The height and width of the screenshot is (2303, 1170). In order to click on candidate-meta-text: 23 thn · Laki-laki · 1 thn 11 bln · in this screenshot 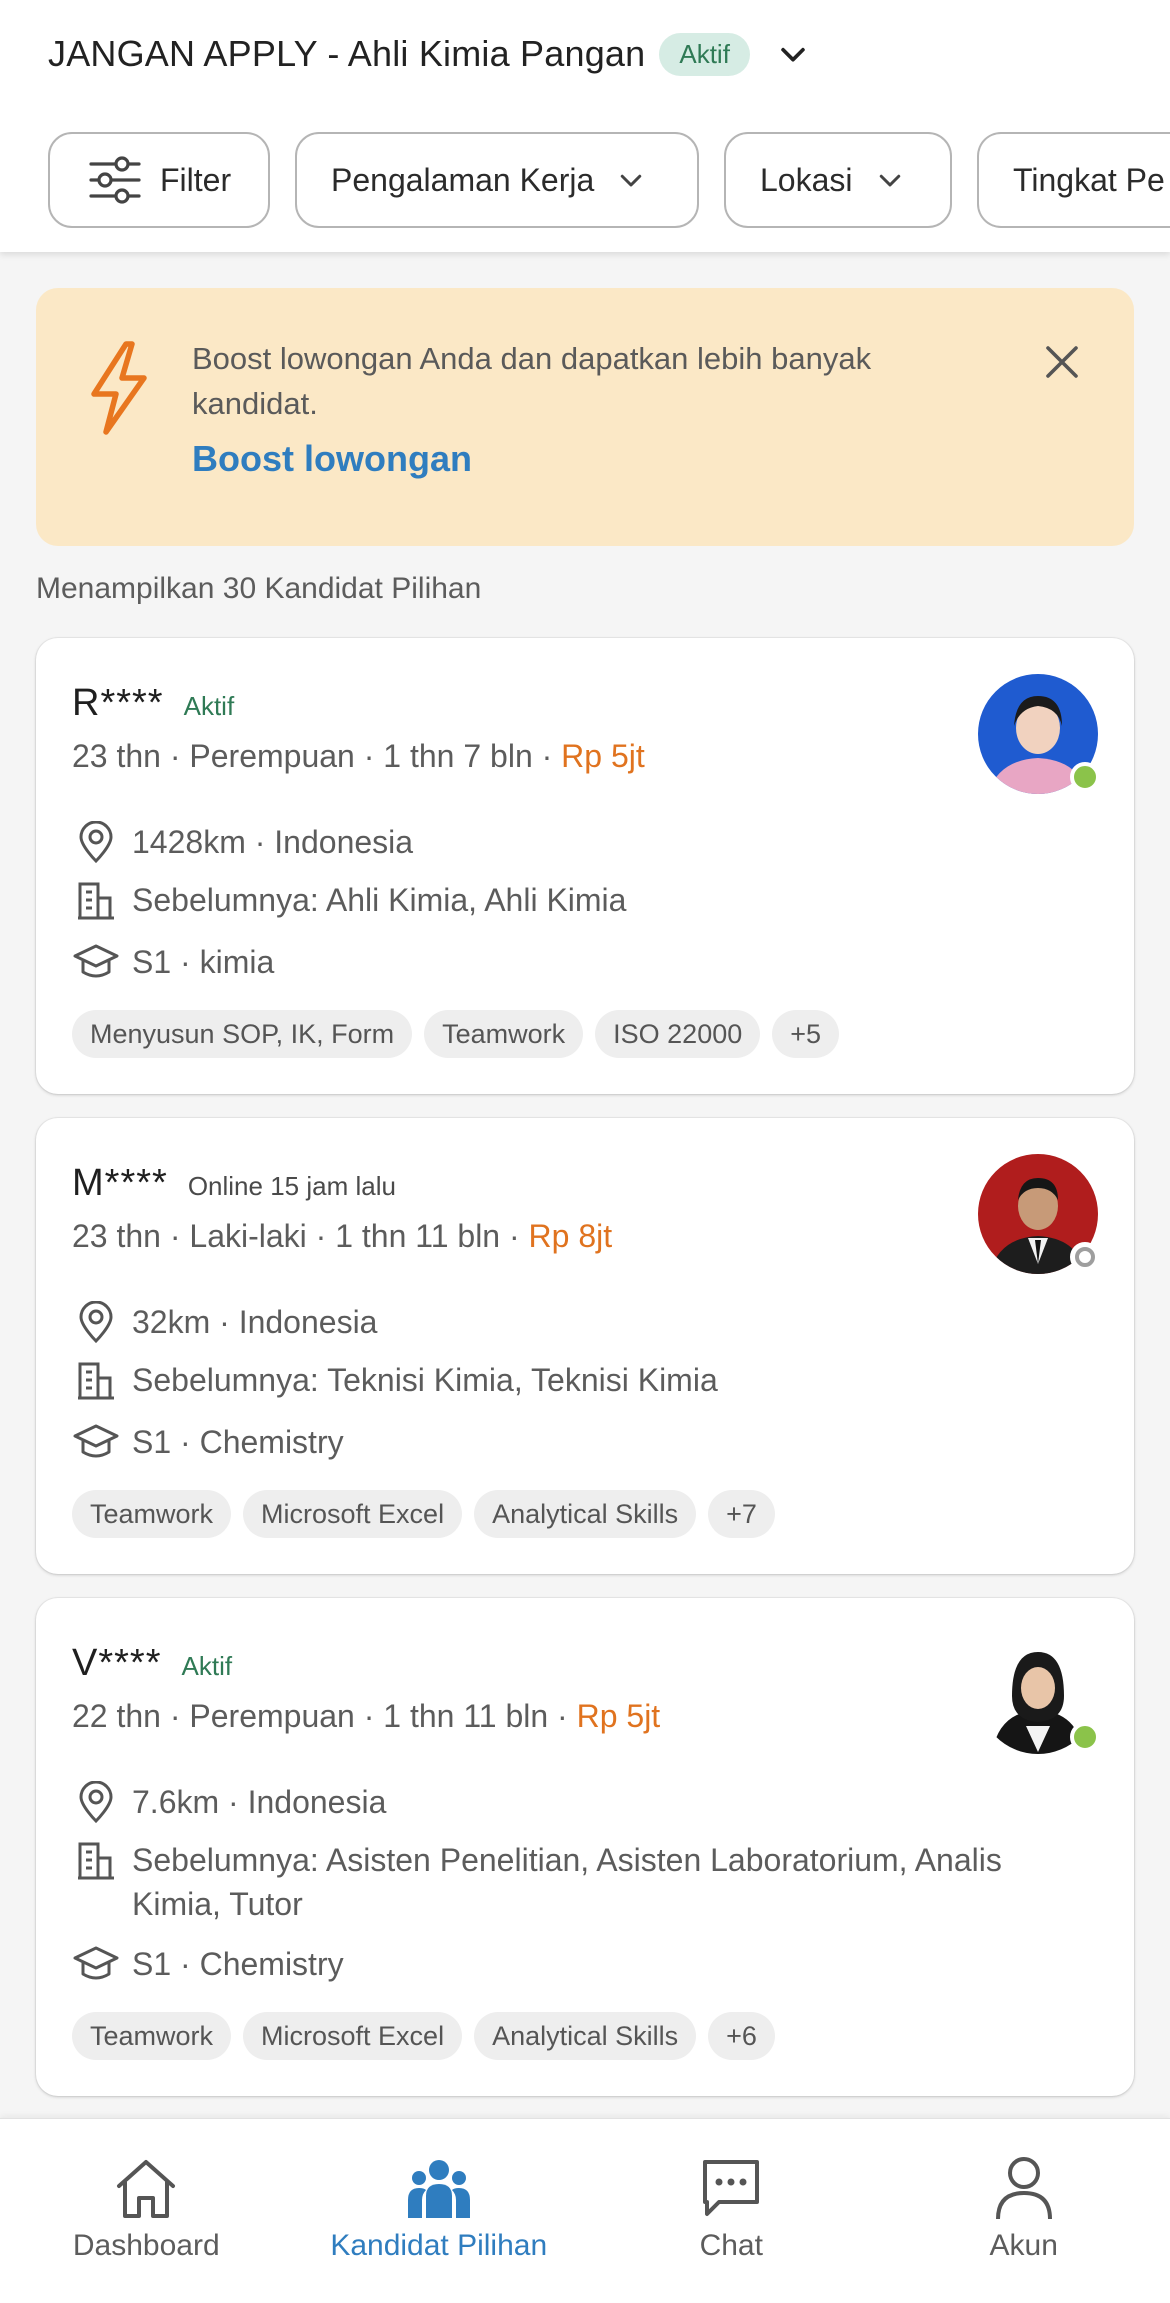, I will do `click(300, 1236)`.